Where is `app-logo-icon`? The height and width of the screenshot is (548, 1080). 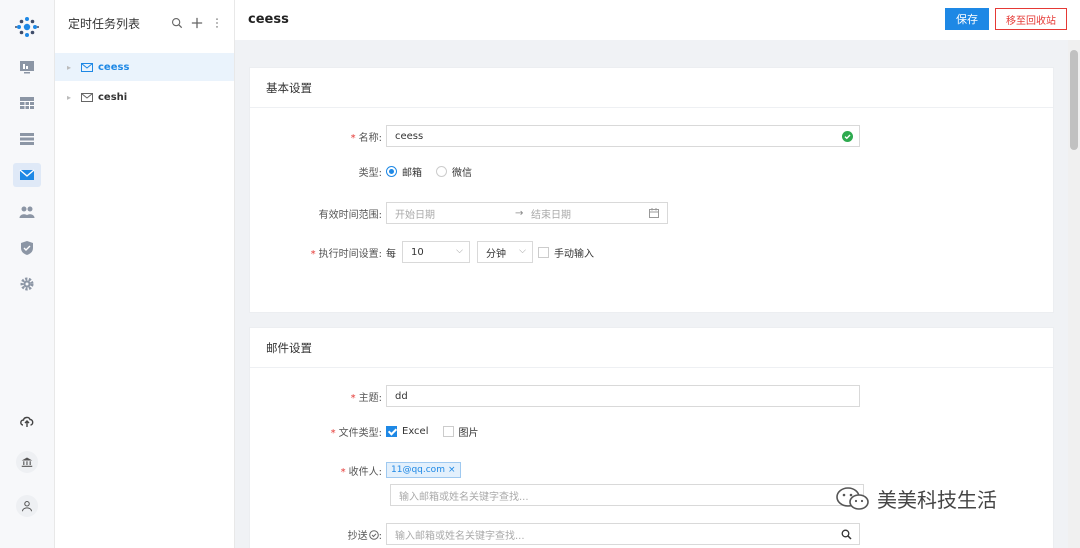
app-logo-icon is located at coordinates (27, 27).